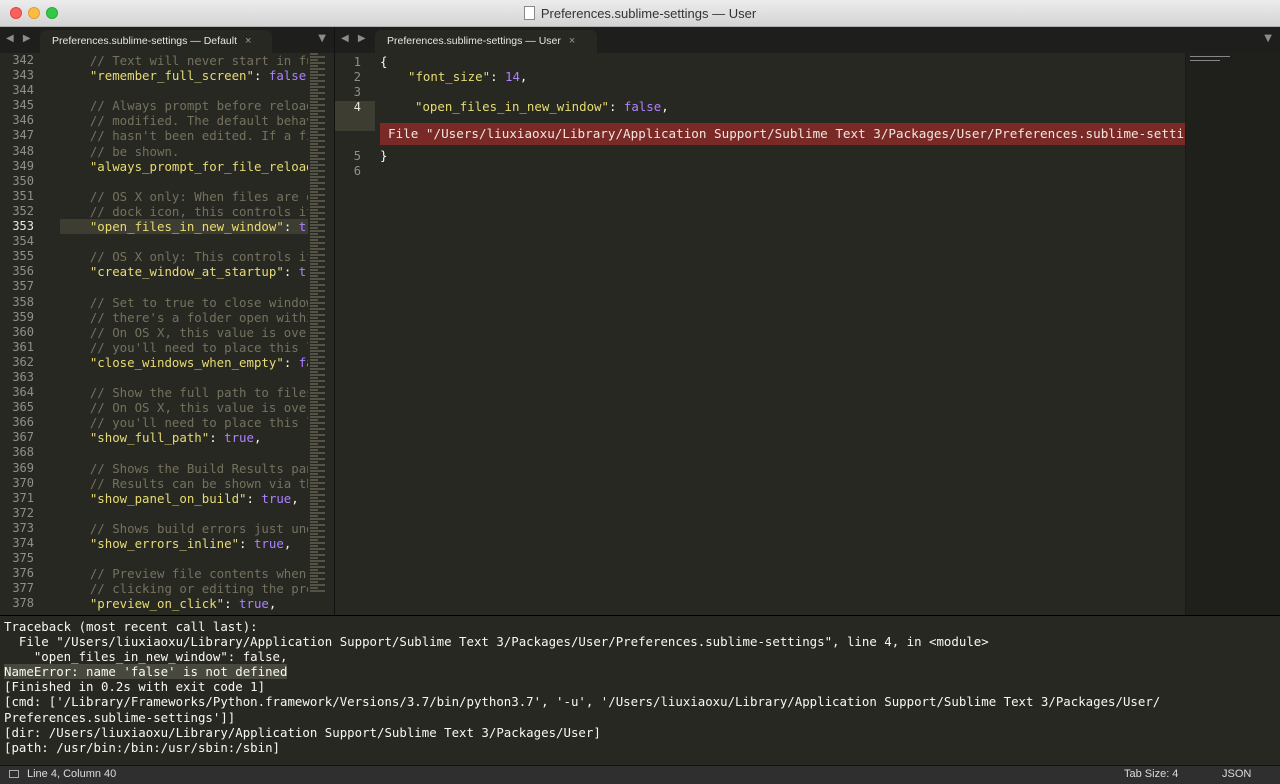  What do you see at coordinates (20, 38) in the screenshot?
I see `left-tab-nav-arrows-icon: ◀ ▶` at bounding box center [20, 38].